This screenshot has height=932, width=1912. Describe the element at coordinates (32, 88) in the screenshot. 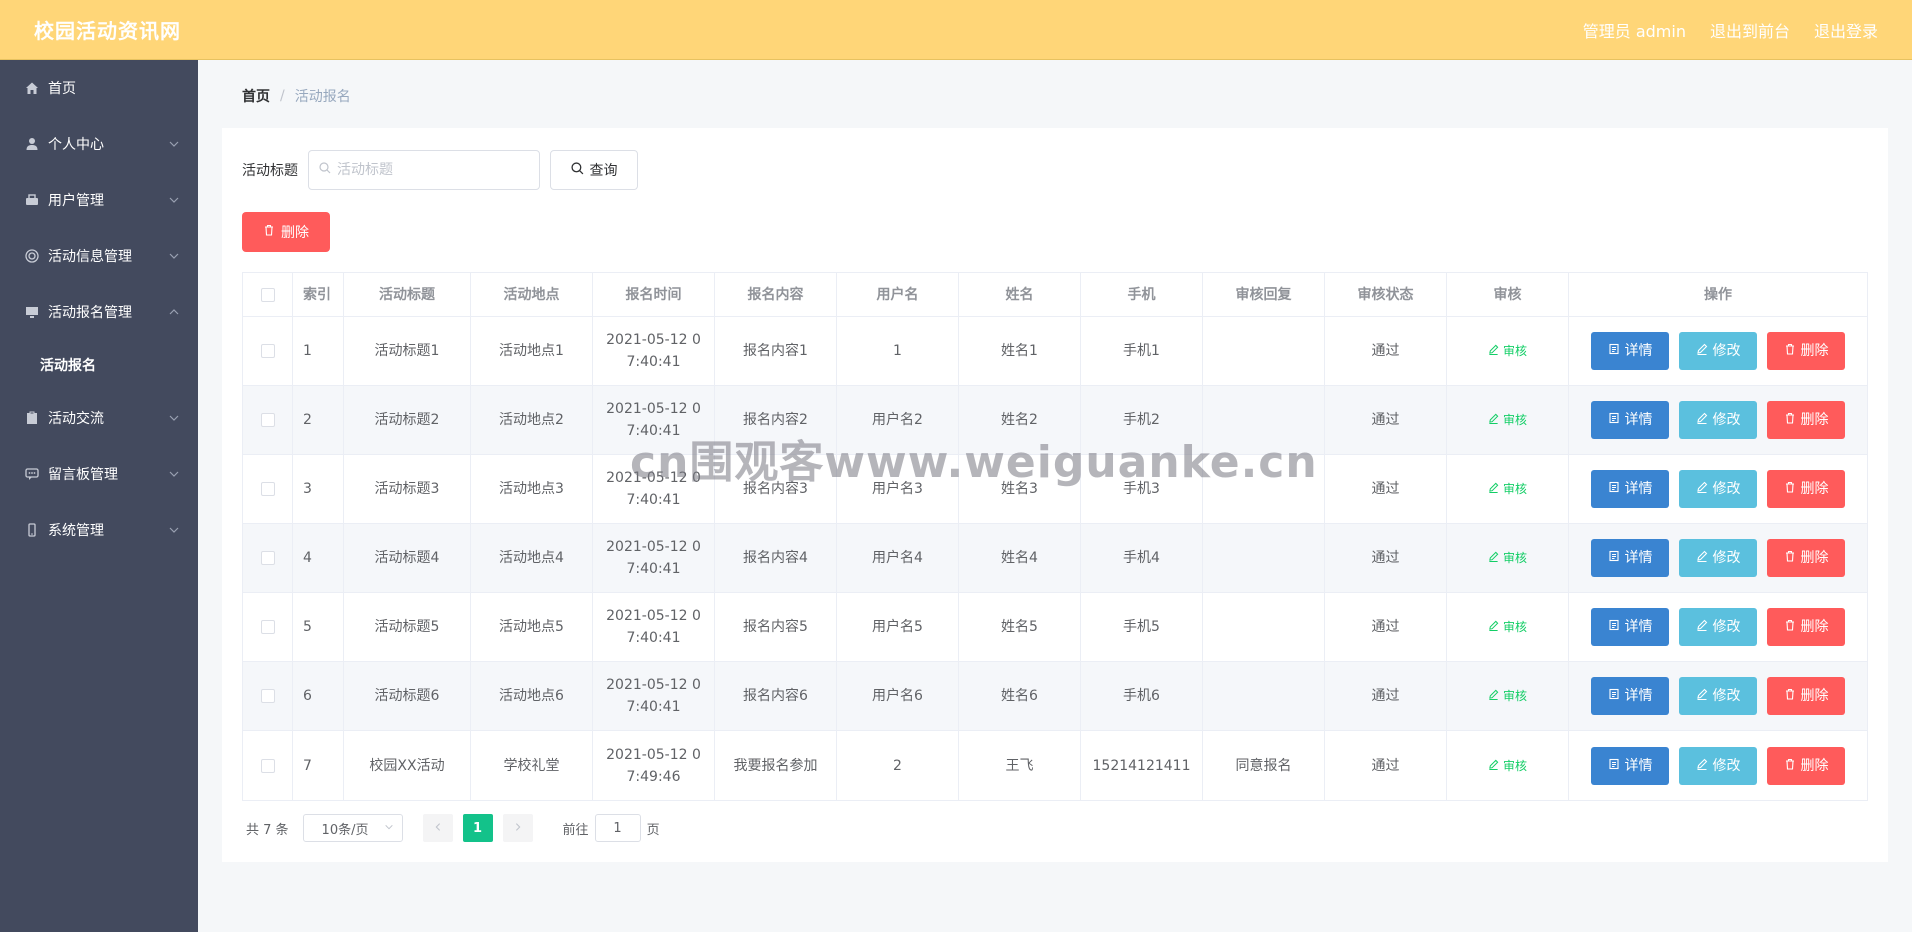

I see `home-icon` at that location.